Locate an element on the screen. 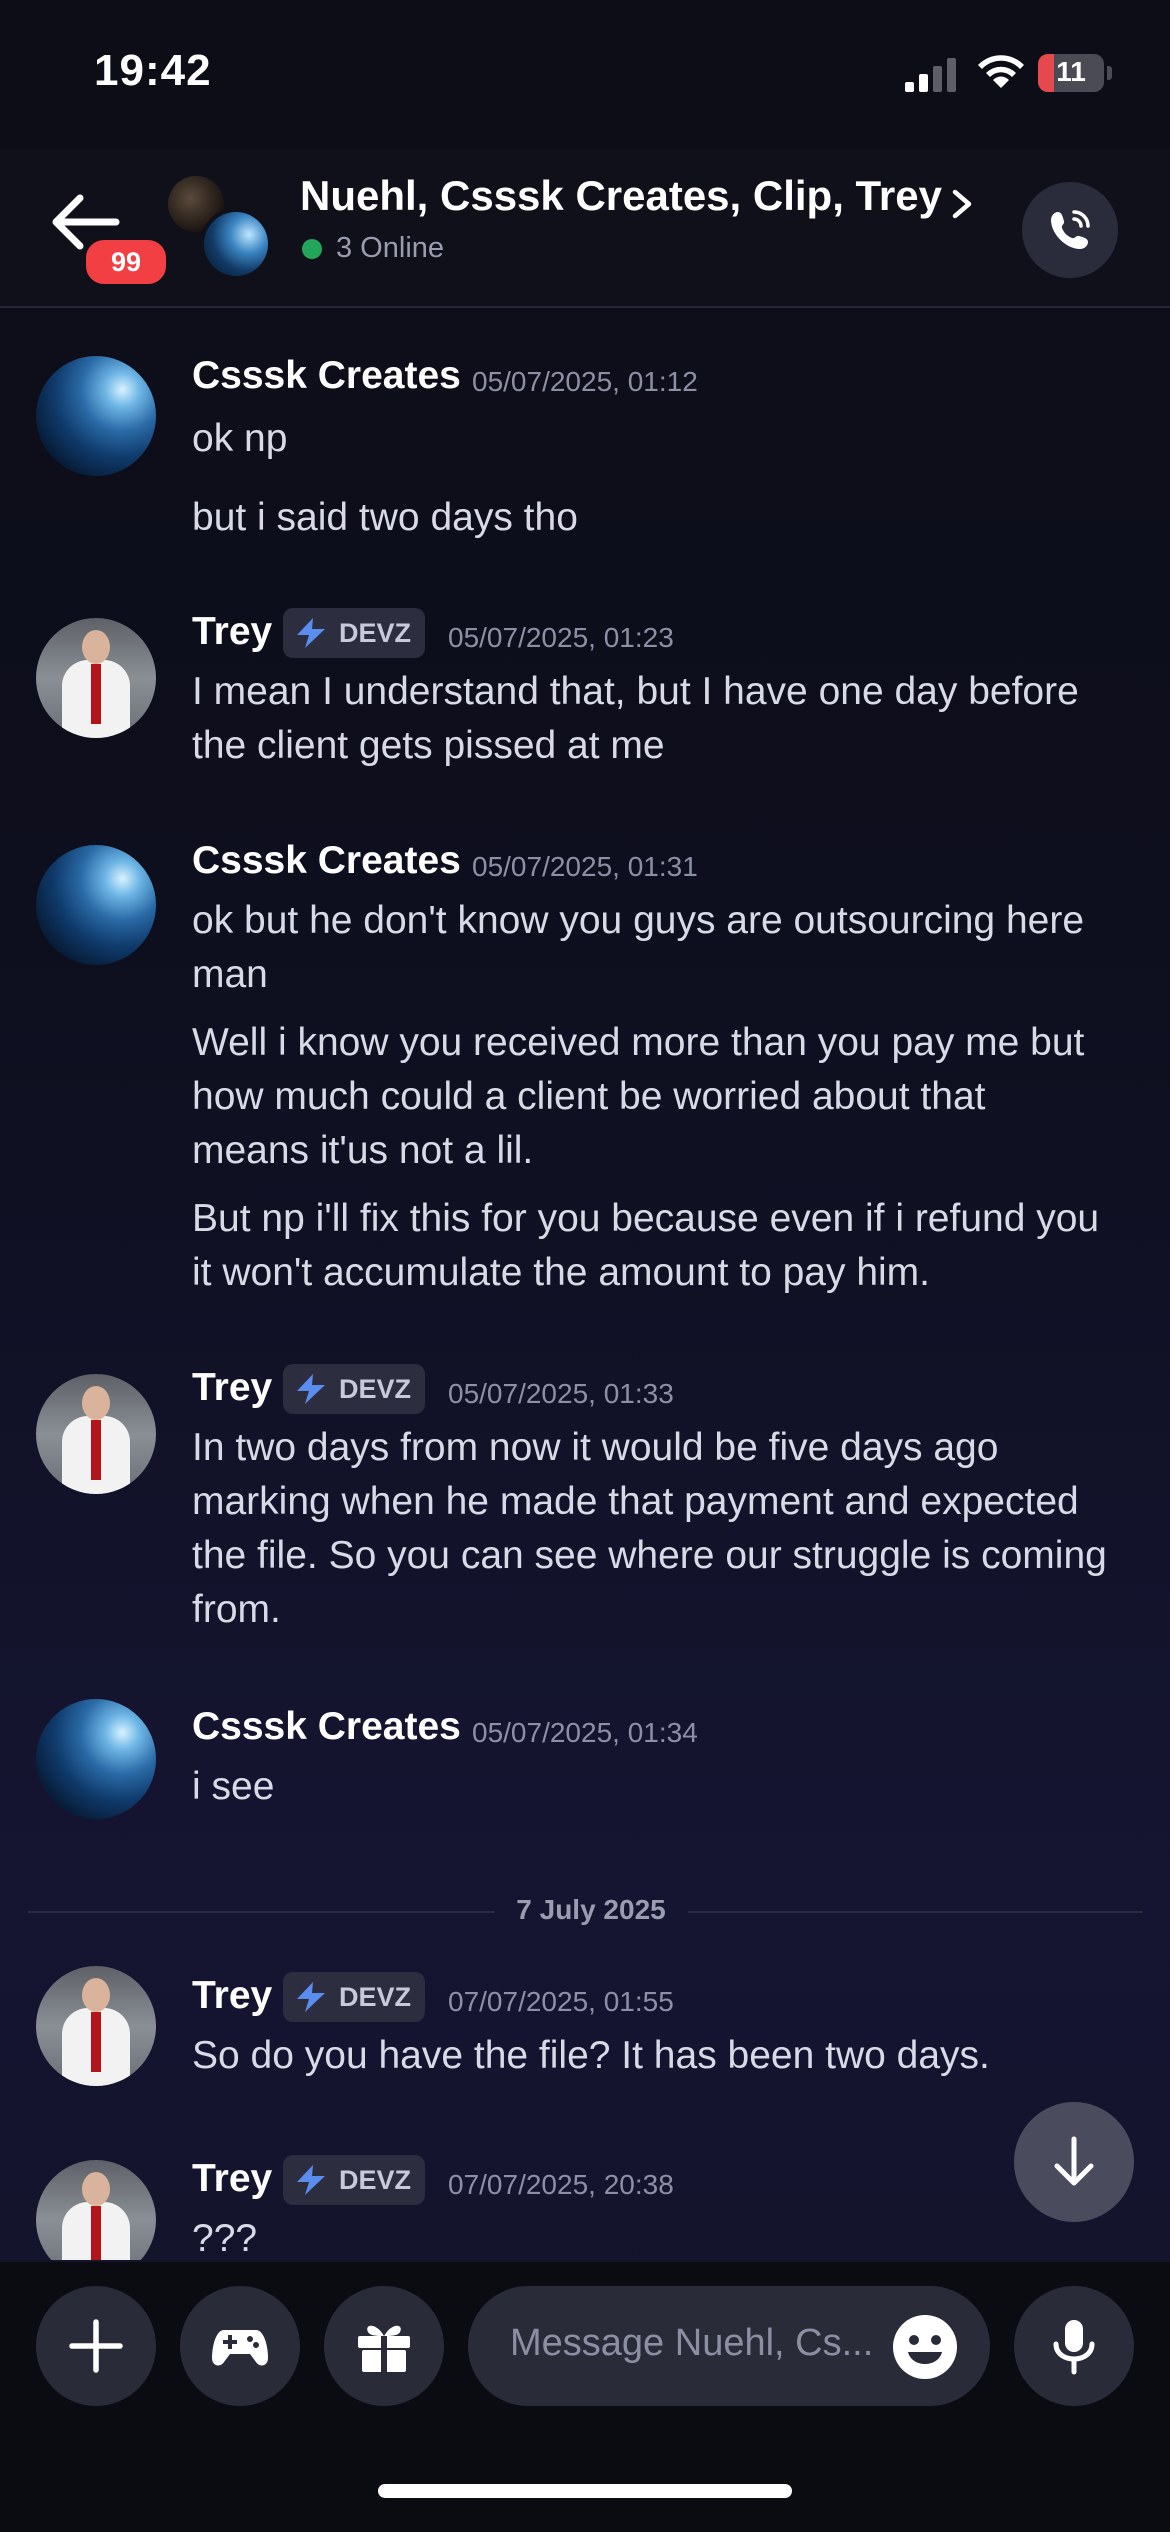 The height and width of the screenshot is (2532, 1170). wifi-icon is located at coordinates (1001, 71).